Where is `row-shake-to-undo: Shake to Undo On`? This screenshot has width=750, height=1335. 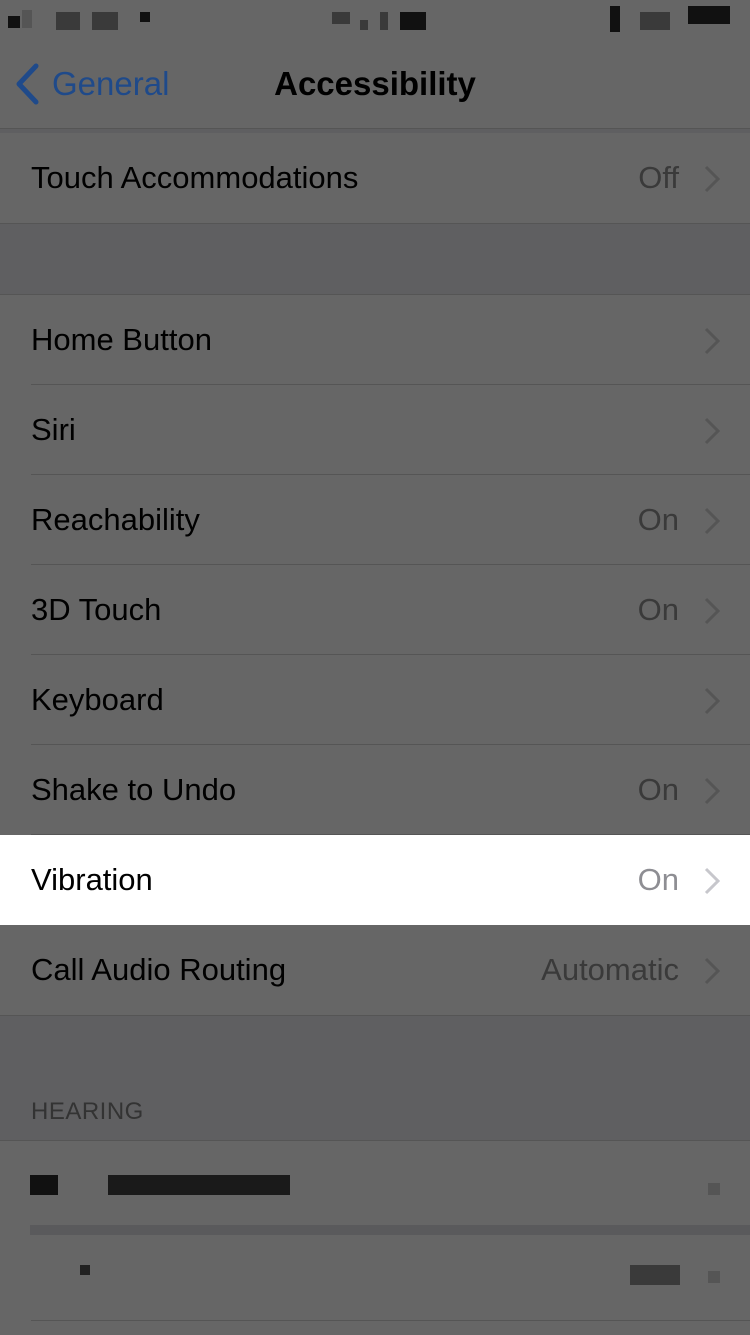
row-shake-to-undo: Shake to Undo On is located at coordinates (375, 790).